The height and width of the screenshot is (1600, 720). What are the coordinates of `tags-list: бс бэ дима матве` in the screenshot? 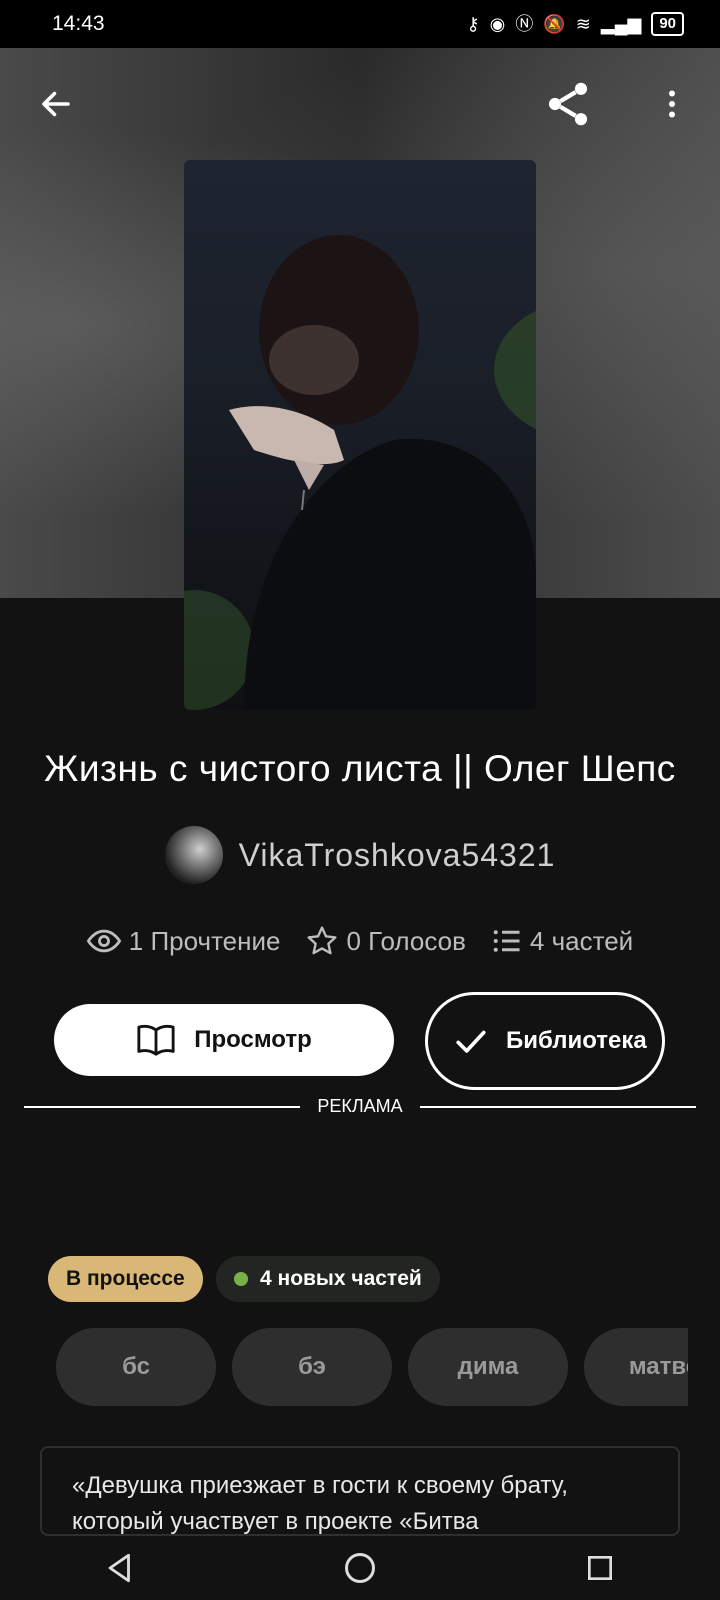 It's located at (372, 1368).